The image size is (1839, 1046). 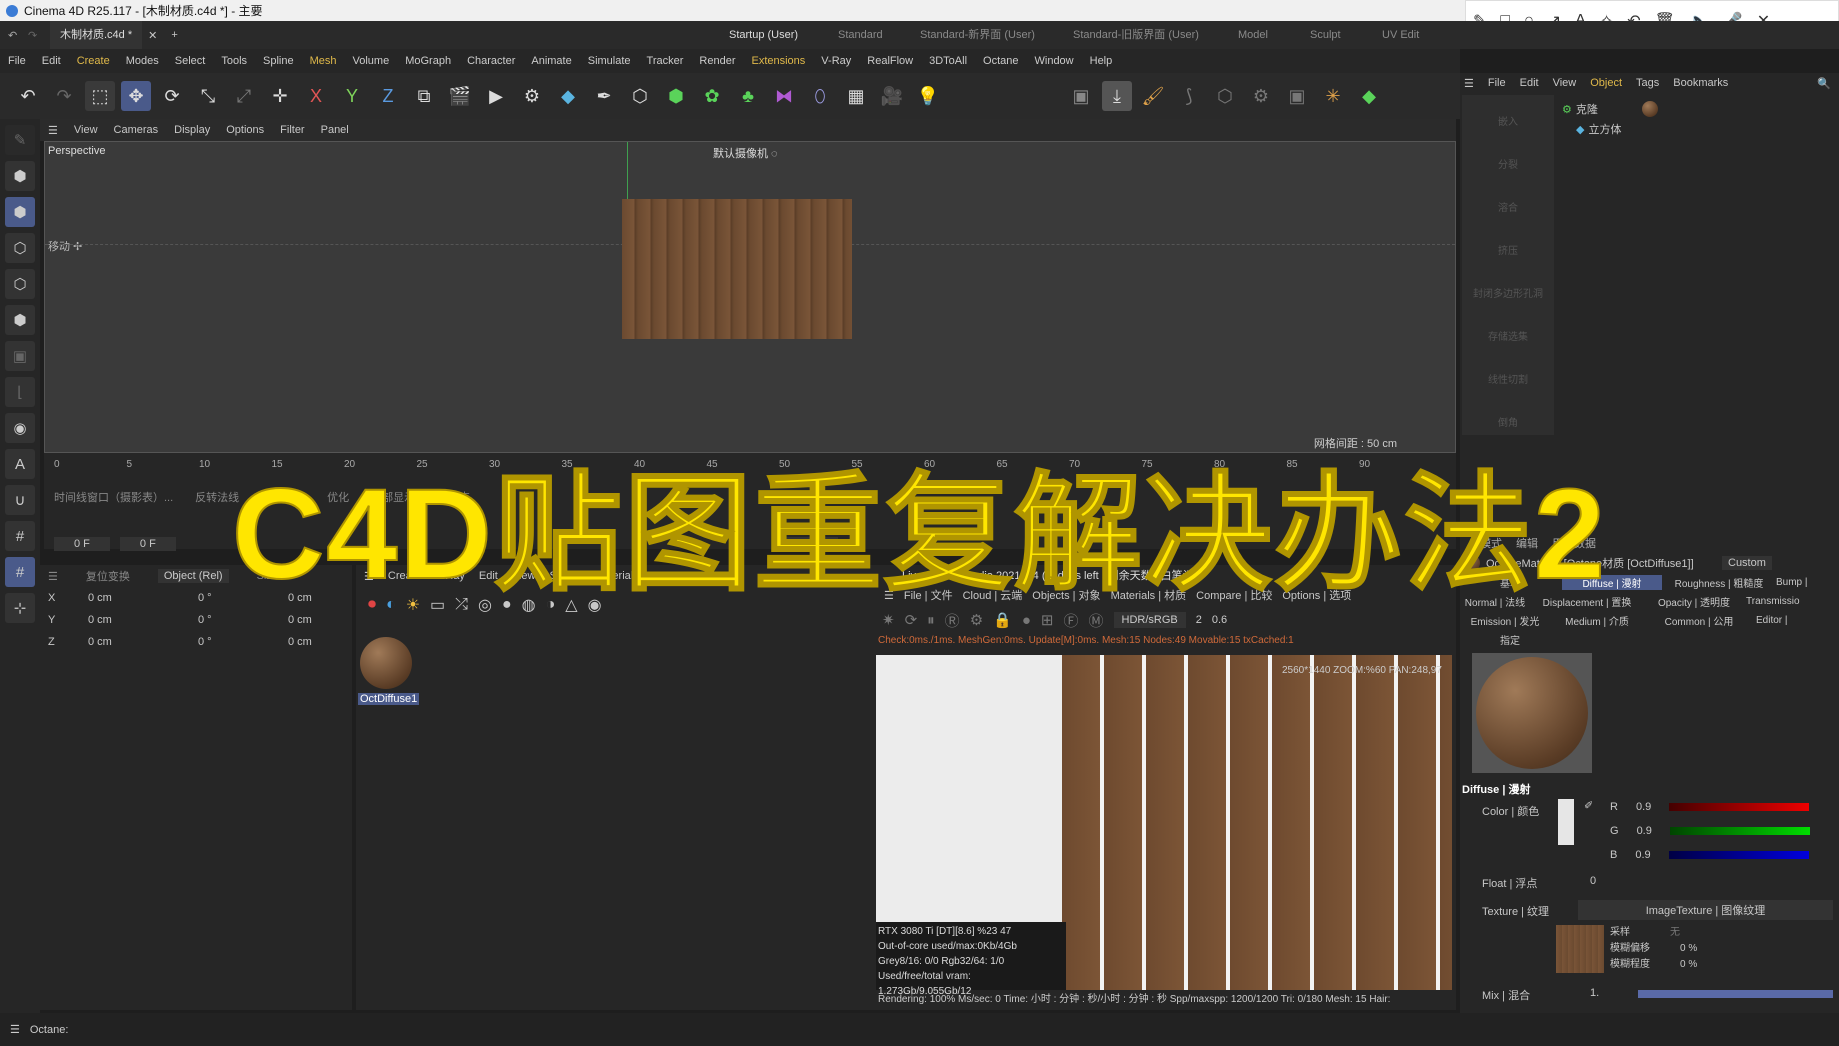 What do you see at coordinates (278, 61) in the screenshot?
I see `menu-spline: Spline` at bounding box center [278, 61].